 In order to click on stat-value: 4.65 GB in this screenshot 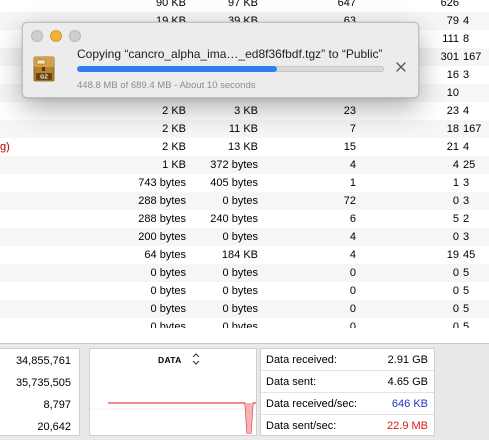, I will do `click(407, 382)`.